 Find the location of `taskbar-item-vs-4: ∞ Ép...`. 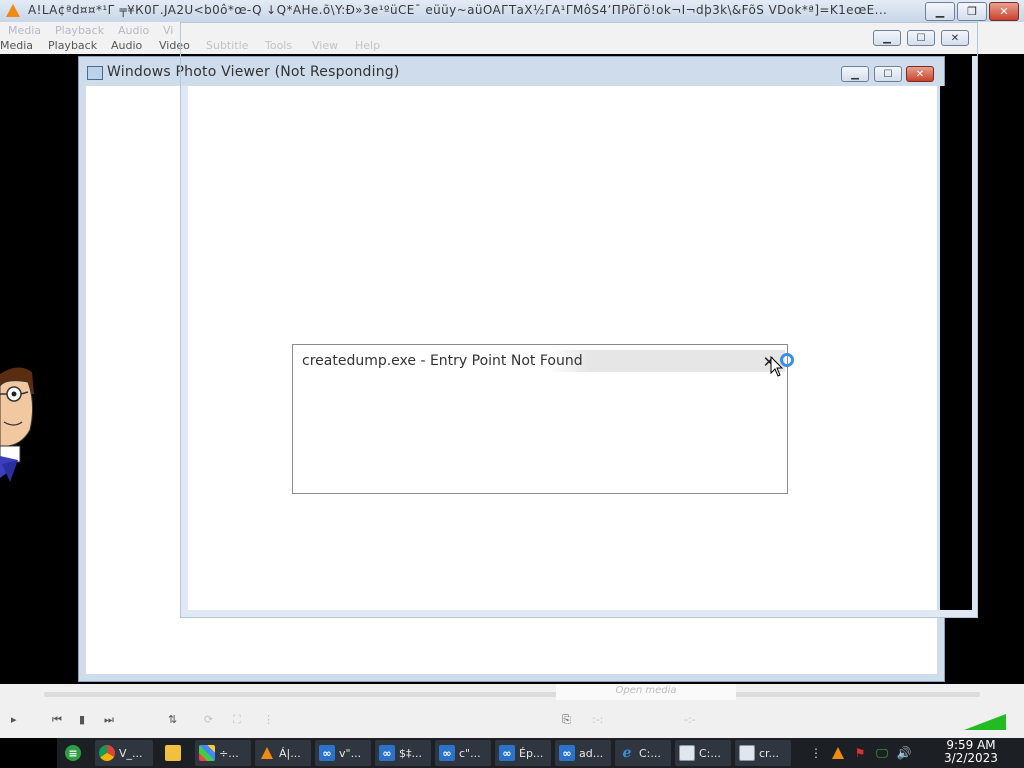

taskbar-item-vs-4: ∞ Ép... is located at coordinates (523, 753).